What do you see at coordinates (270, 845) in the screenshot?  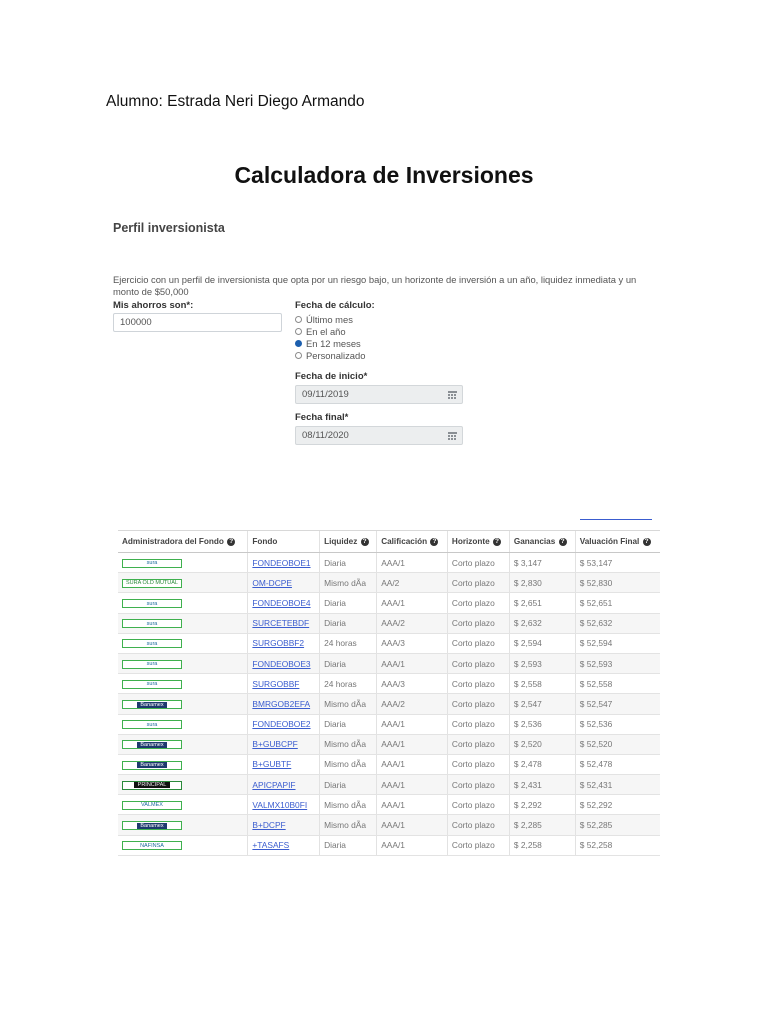 I see `fund-link: +TASAFS` at bounding box center [270, 845].